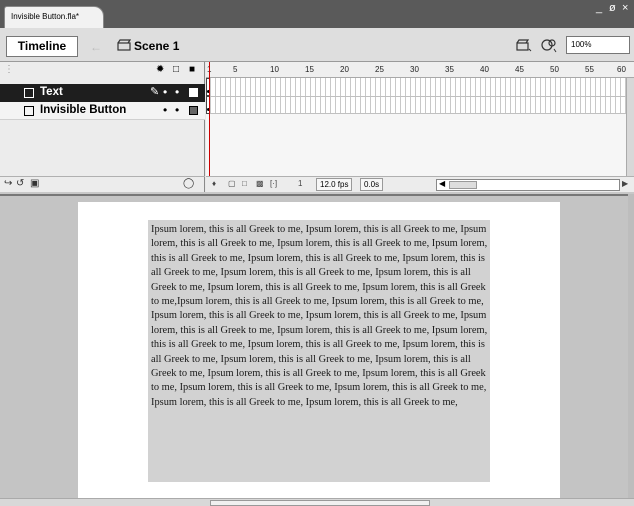 This screenshot has height=506, width=634. What do you see at coordinates (631, 346) in the screenshot?
I see `stage-vertical-scrollbar` at bounding box center [631, 346].